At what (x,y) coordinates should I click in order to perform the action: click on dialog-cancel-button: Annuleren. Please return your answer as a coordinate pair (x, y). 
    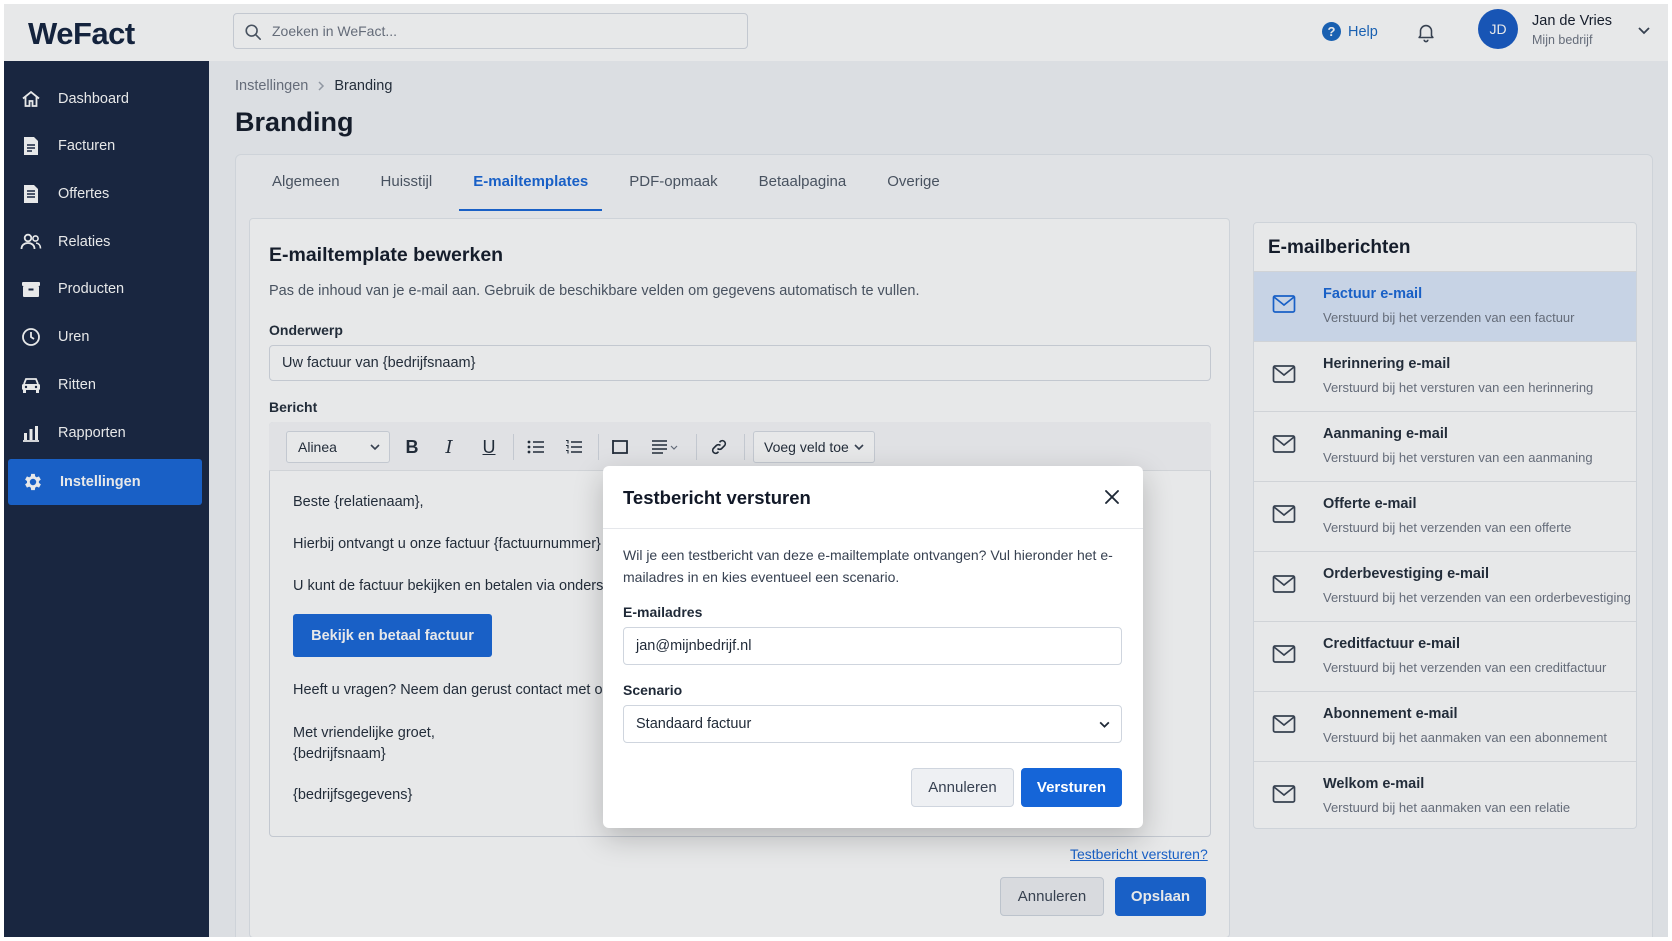
    Looking at the image, I should click on (962, 787).